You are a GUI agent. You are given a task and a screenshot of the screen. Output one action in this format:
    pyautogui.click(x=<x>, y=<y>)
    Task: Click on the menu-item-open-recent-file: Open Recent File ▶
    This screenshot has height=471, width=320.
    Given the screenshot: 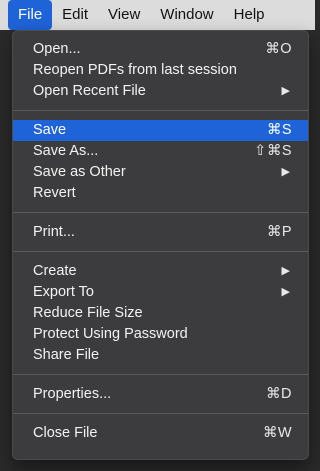 What is the action you would take?
    pyautogui.click(x=160, y=91)
    